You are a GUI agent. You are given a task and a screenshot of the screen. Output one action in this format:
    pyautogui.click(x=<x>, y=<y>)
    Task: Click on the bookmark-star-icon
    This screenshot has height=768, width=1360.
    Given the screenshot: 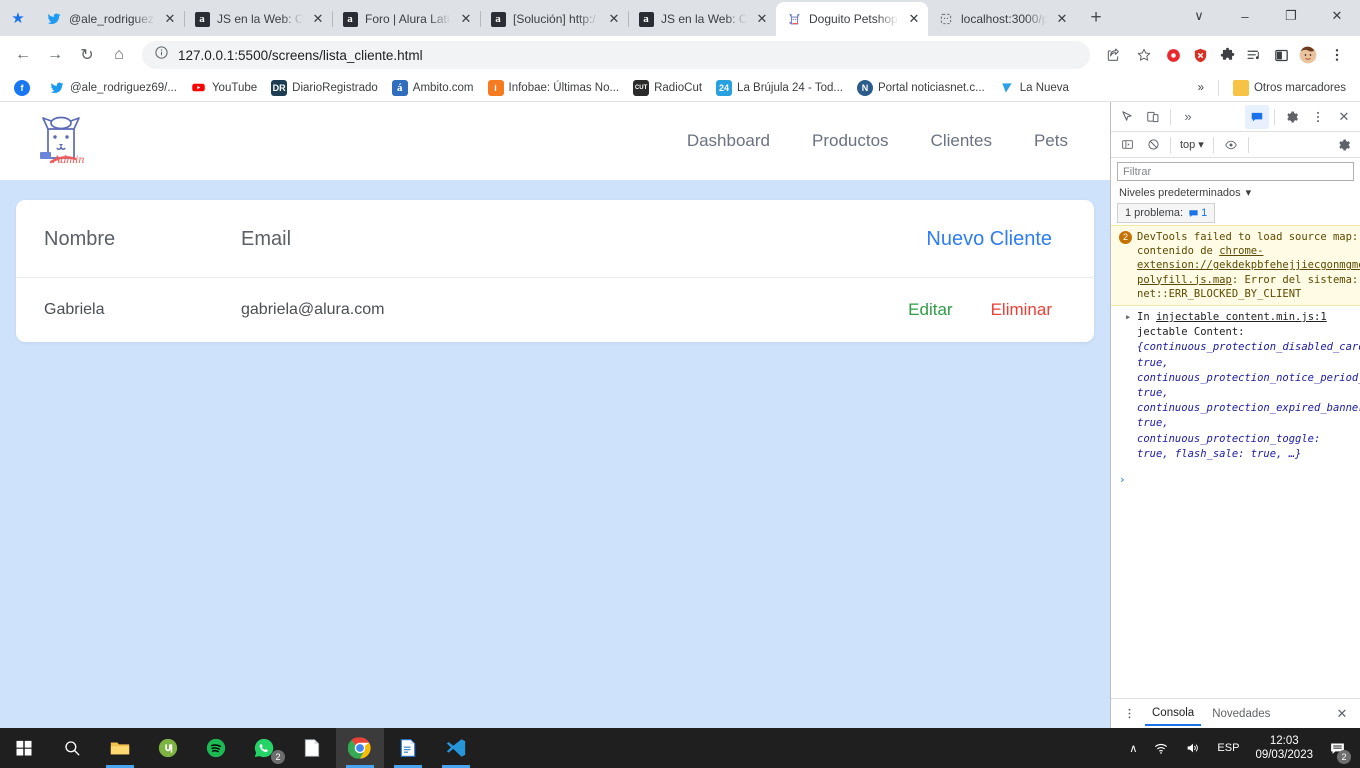 What is the action you would take?
    pyautogui.click(x=1144, y=55)
    